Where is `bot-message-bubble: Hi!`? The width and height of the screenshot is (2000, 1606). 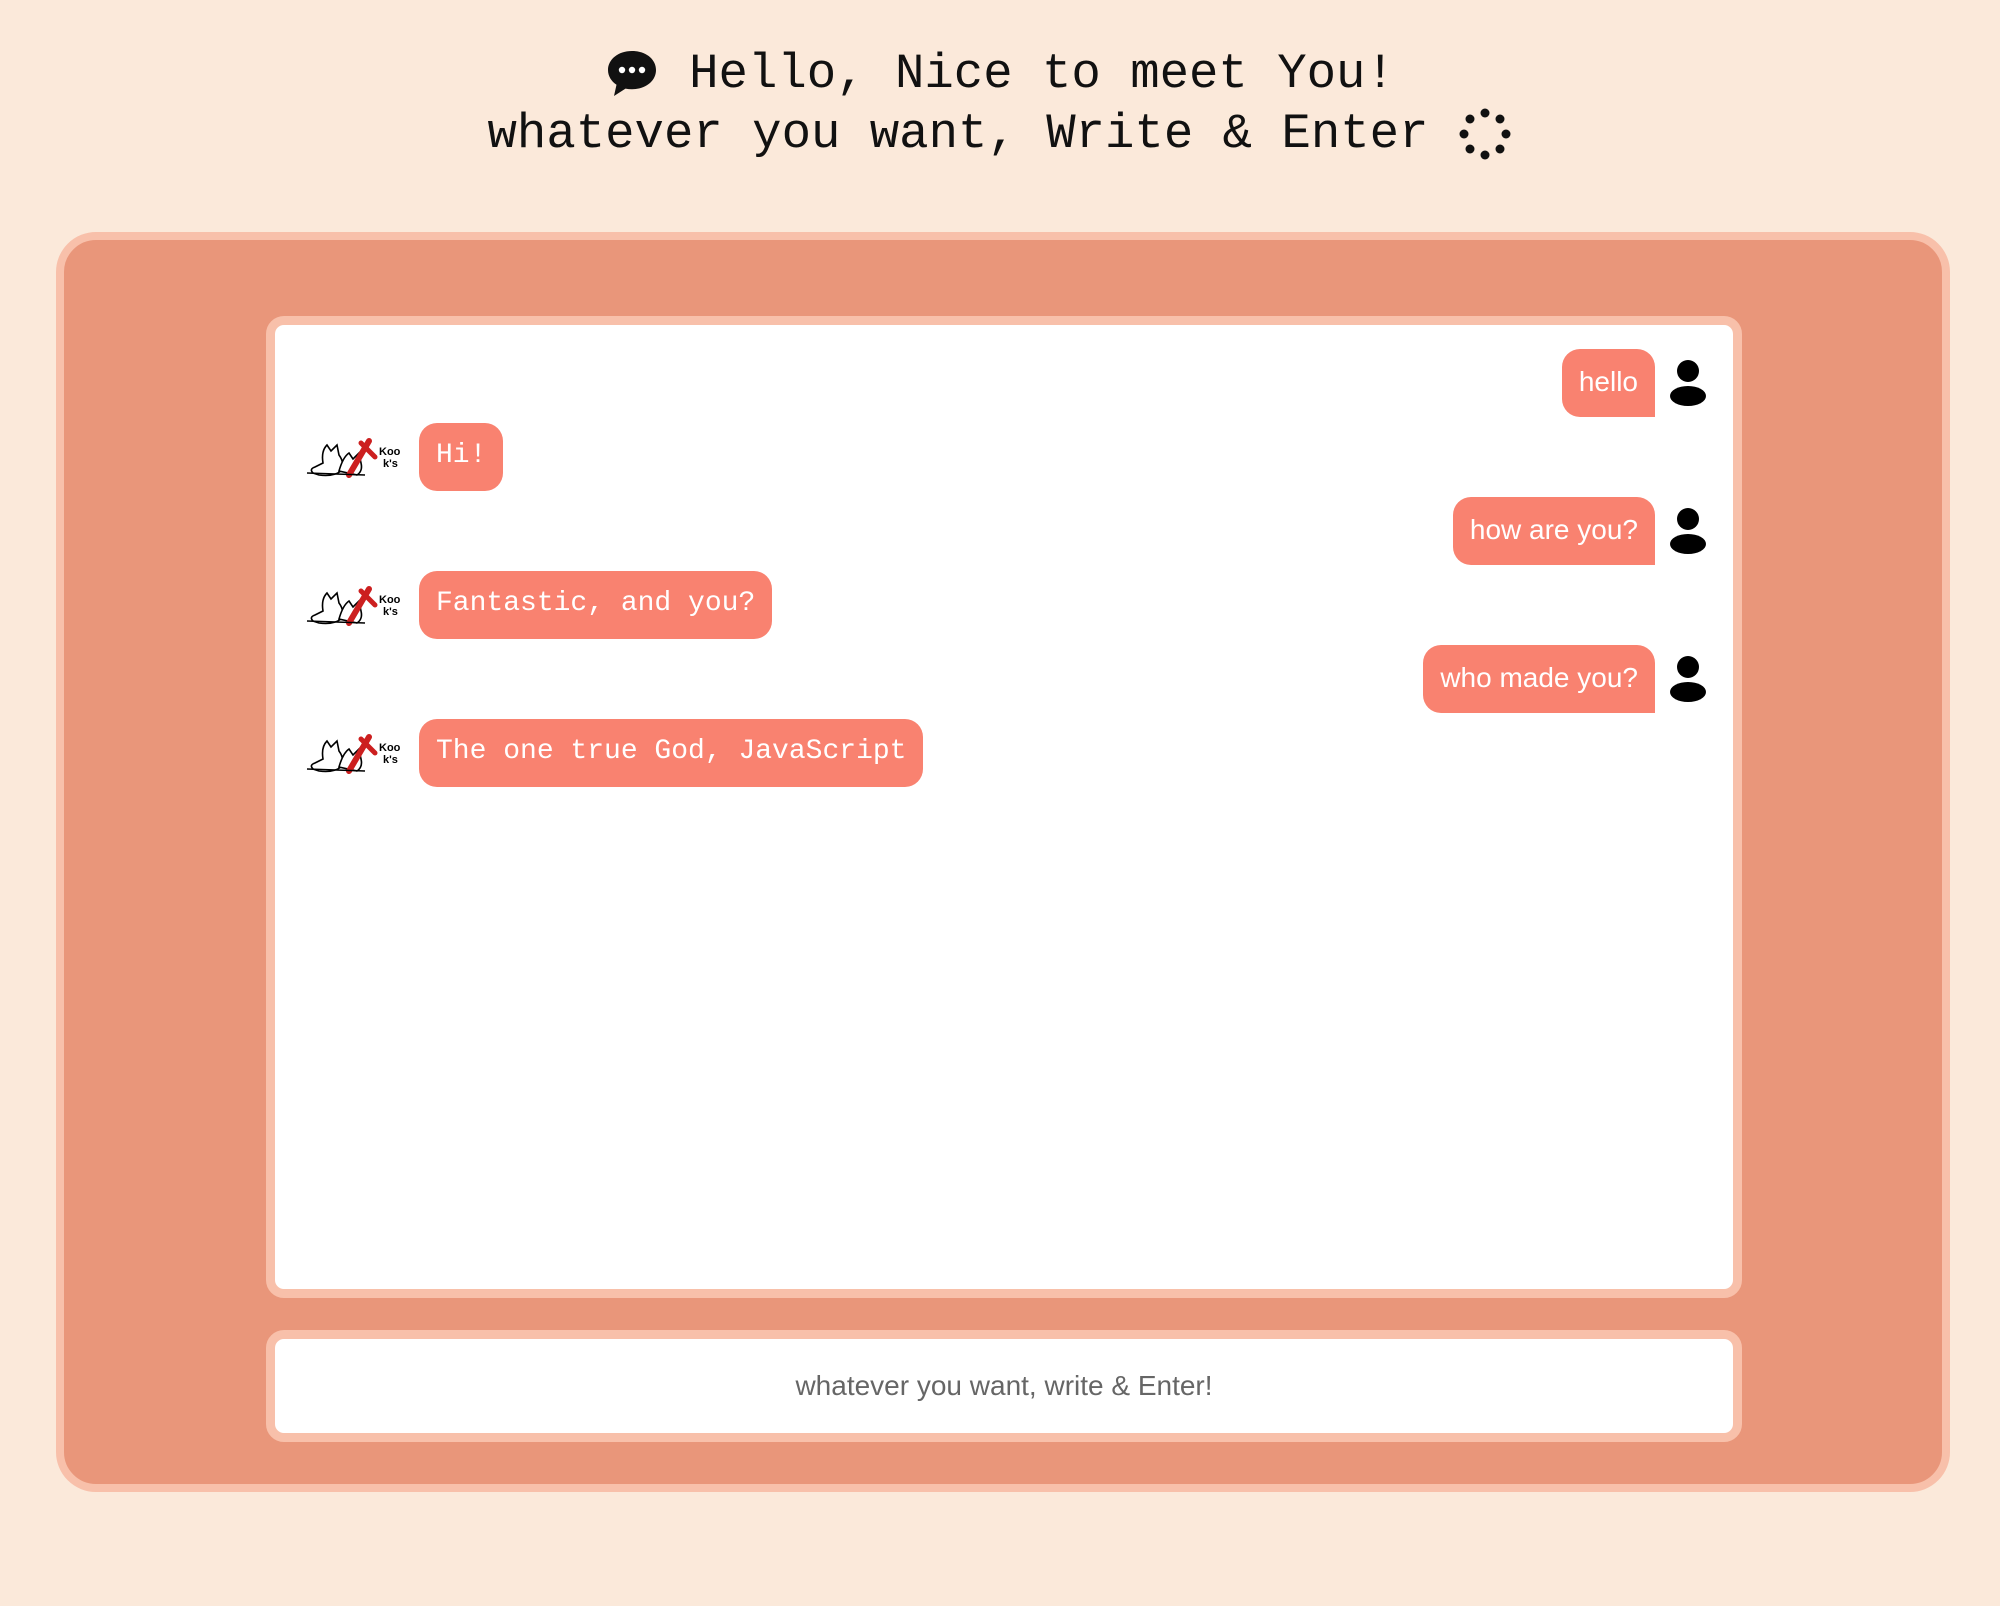 bot-message-bubble: Hi! is located at coordinates (461, 457).